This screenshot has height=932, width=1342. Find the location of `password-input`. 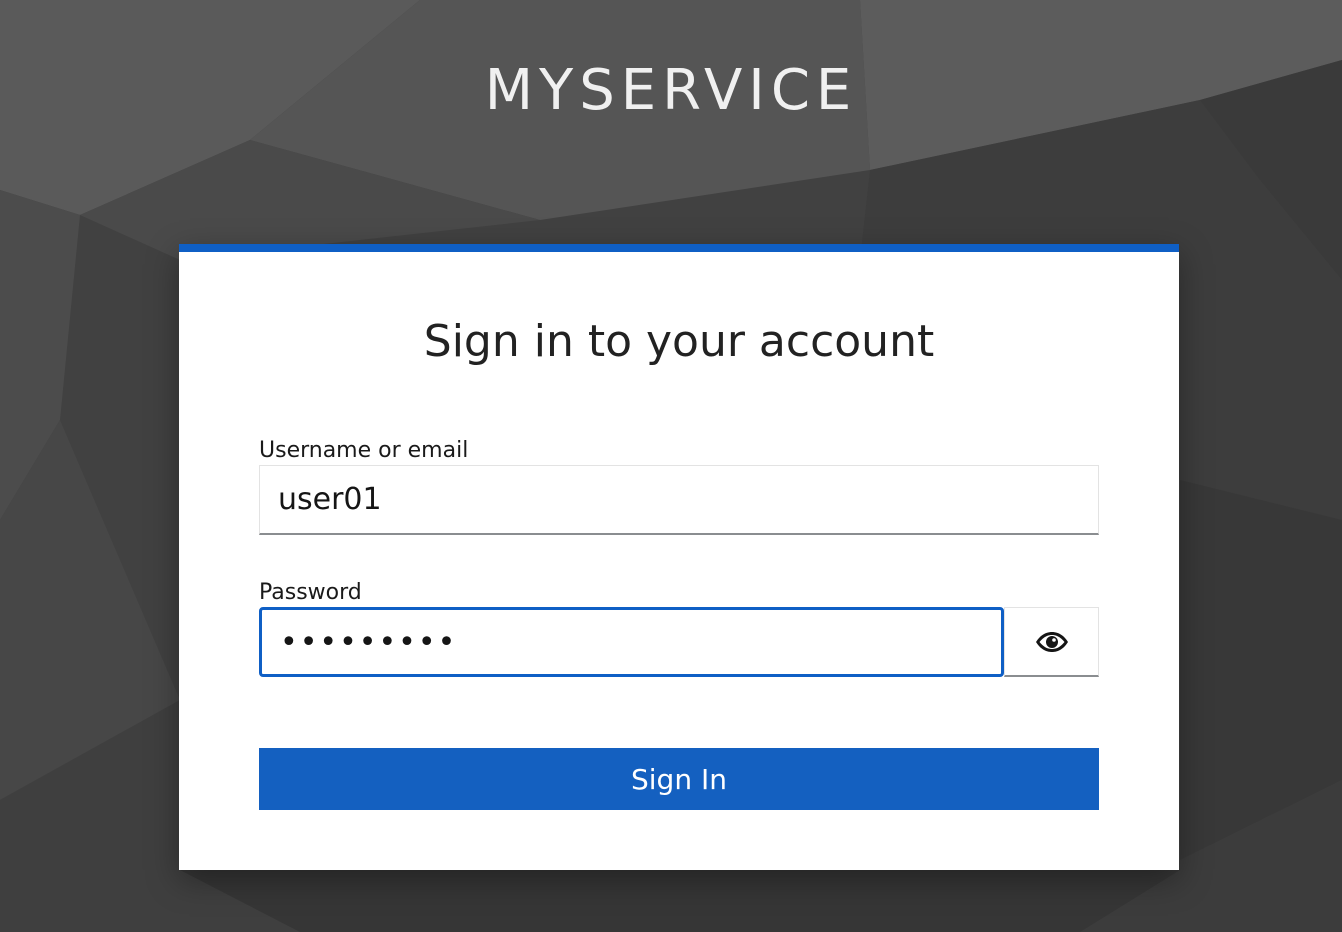

password-input is located at coordinates (631, 642).